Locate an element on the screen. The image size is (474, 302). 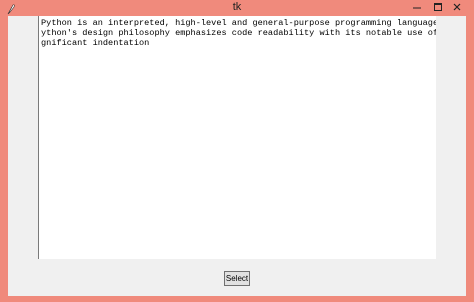
close-icon is located at coordinates (457, 7).